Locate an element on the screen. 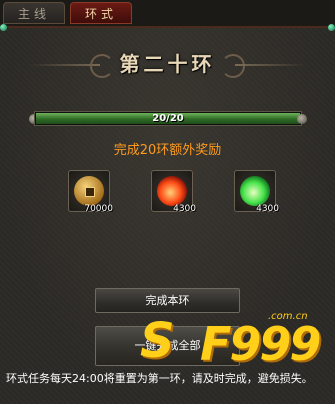  progress-text: 20/20 is located at coordinates (168, 118).